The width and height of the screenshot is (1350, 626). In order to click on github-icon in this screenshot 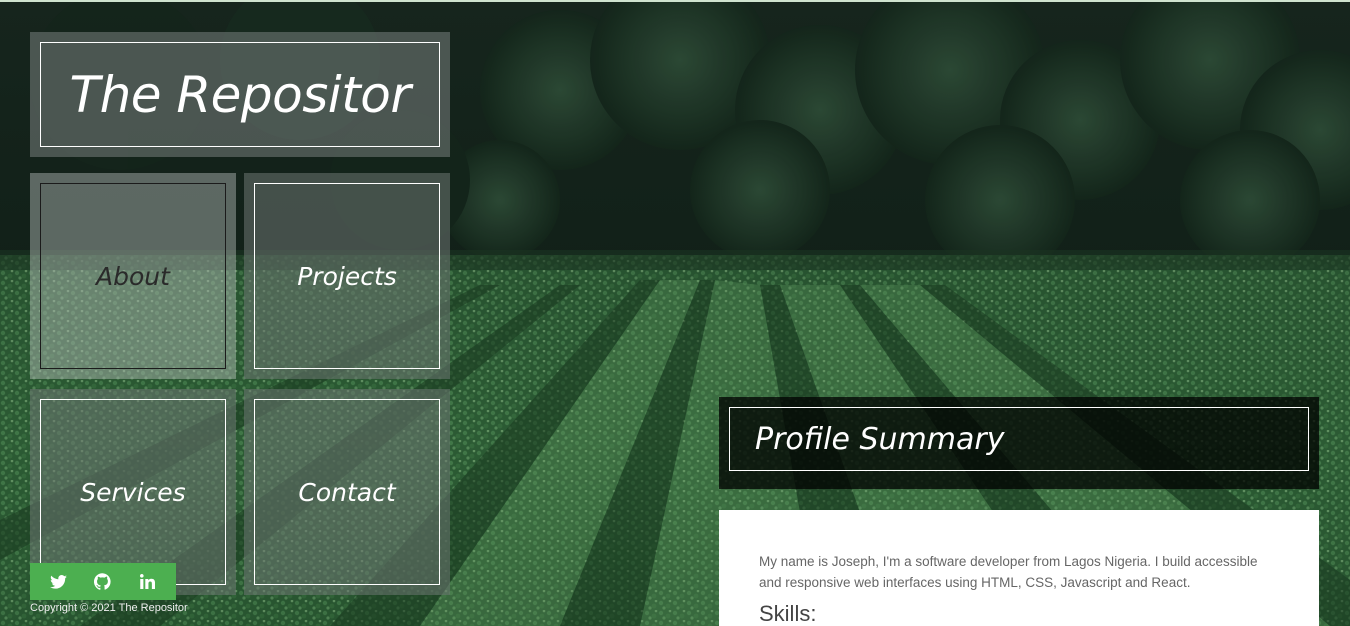, I will do `click(103, 581)`.